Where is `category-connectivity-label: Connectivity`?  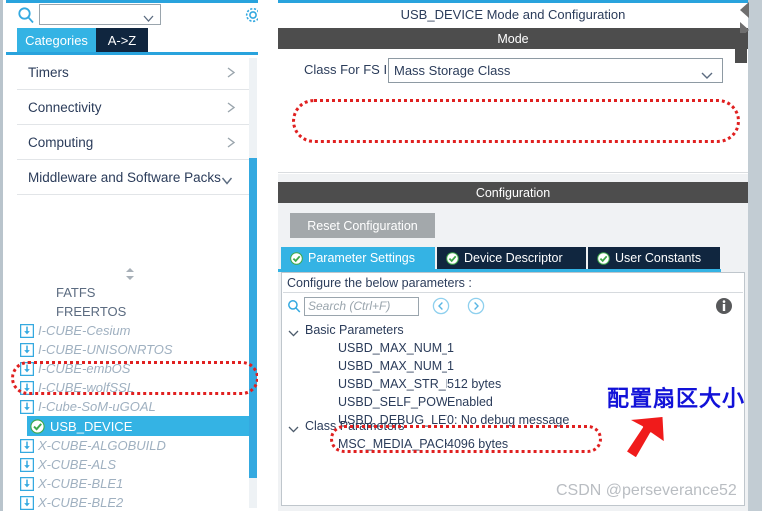 category-connectivity-label: Connectivity is located at coordinates (65, 107).